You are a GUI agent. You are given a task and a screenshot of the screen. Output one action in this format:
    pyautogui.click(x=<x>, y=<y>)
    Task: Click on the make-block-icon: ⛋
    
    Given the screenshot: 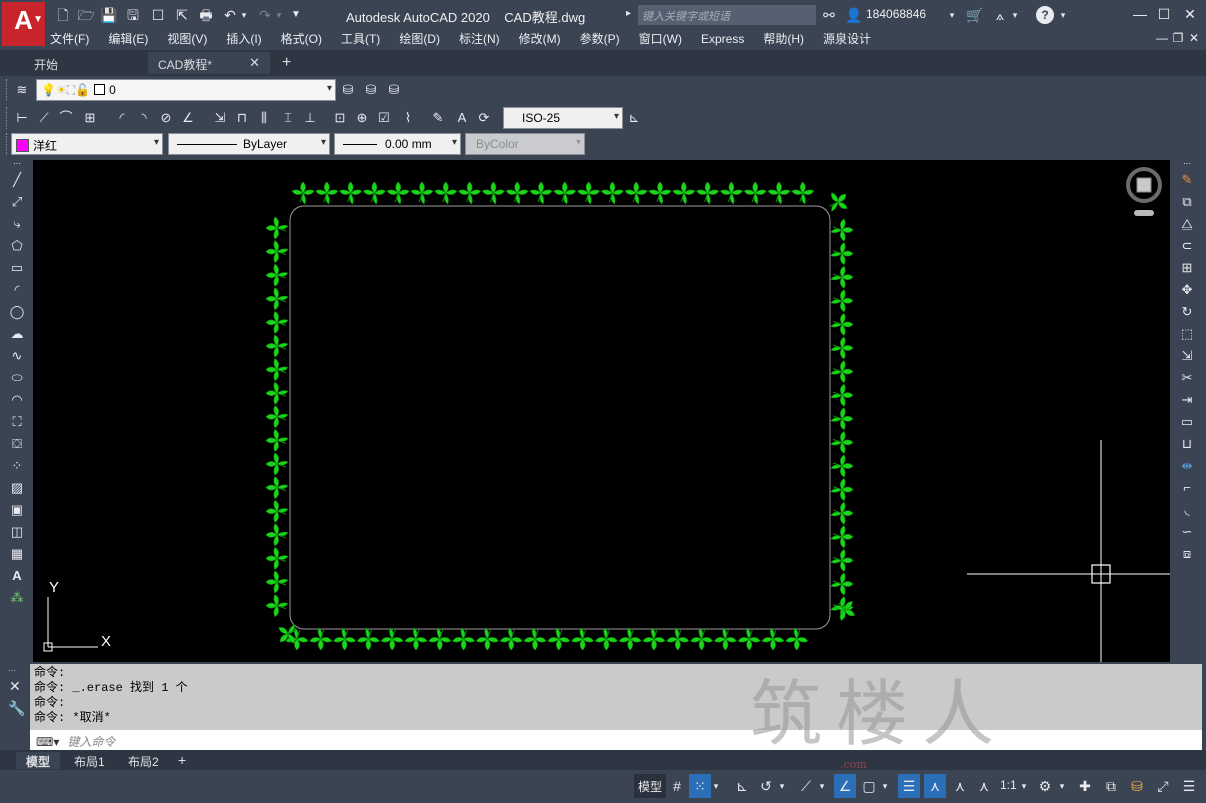 What is the action you would take?
    pyautogui.click(x=17, y=444)
    